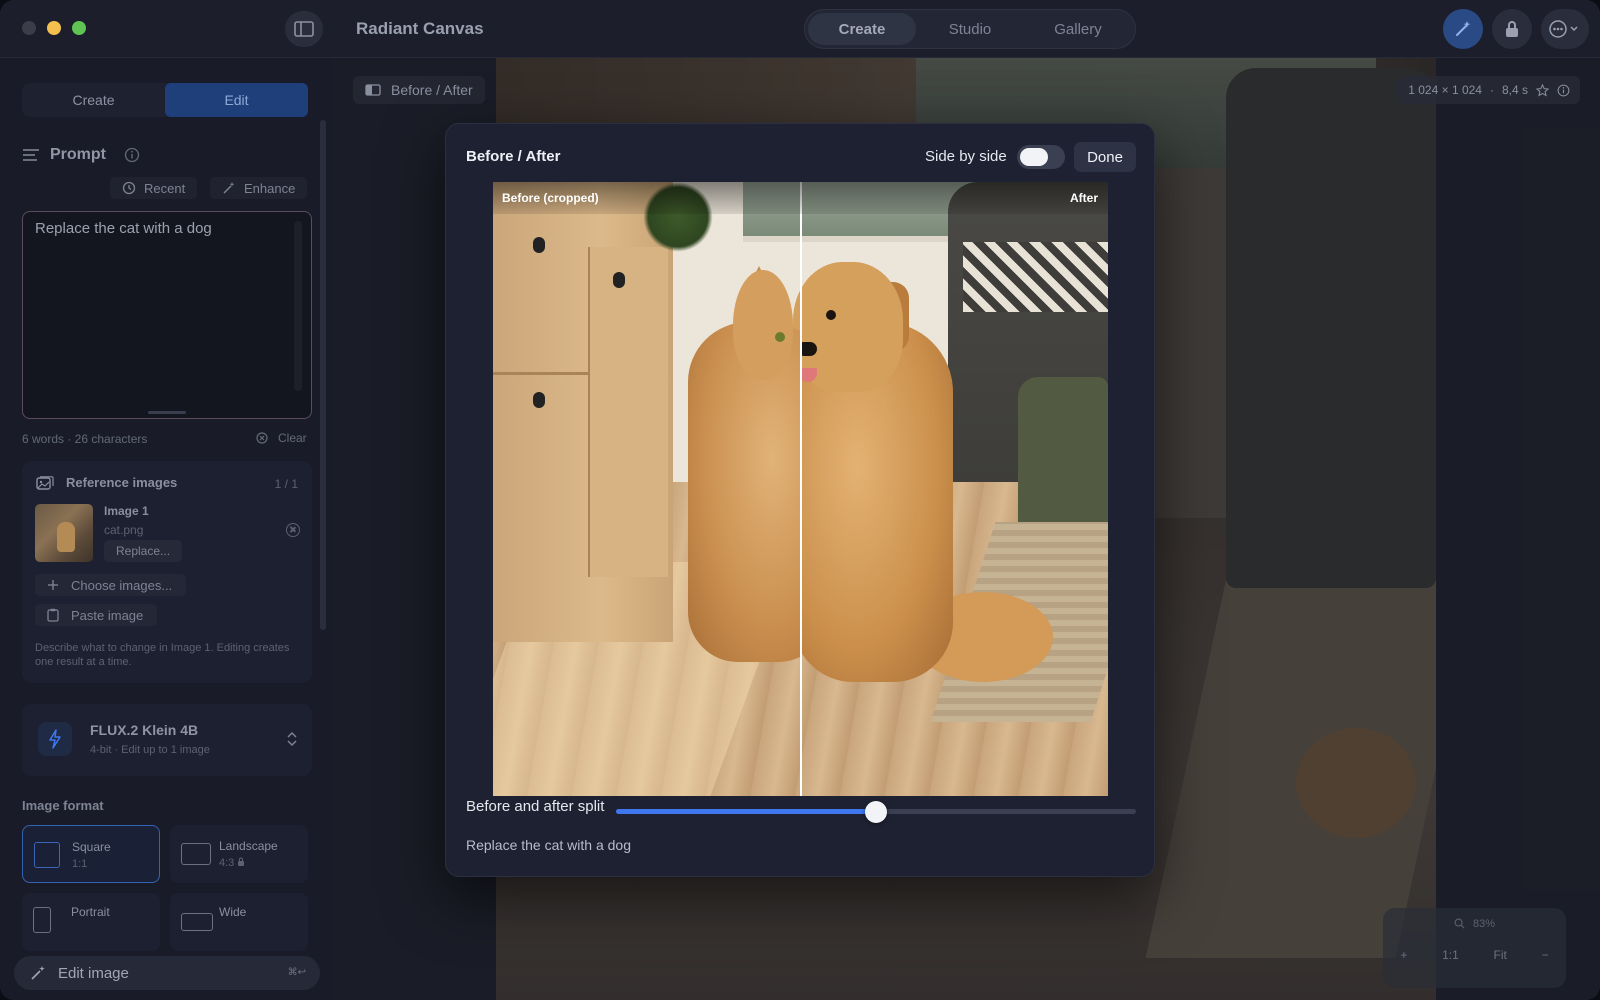  Describe the element at coordinates (54, 28) in the screenshot. I see `window-minimize-button` at that location.